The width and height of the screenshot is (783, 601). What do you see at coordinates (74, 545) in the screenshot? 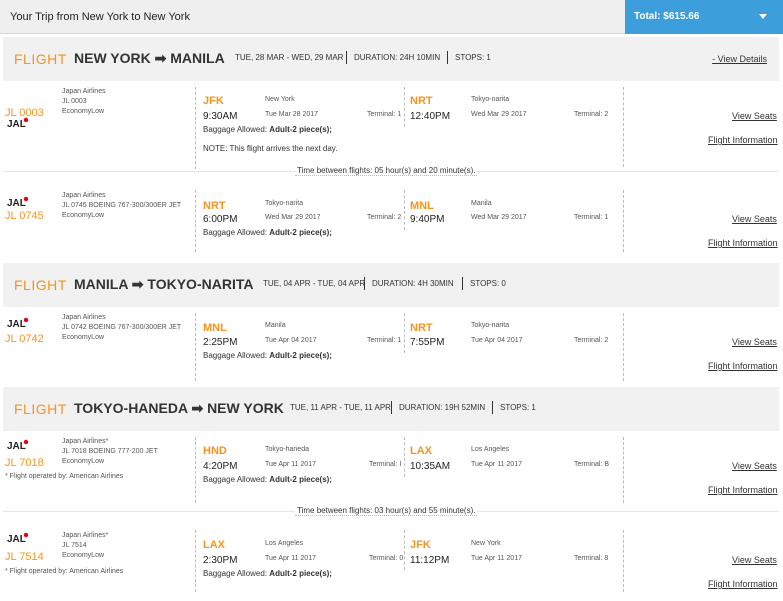
I see `equipment: JL 7514` at bounding box center [74, 545].